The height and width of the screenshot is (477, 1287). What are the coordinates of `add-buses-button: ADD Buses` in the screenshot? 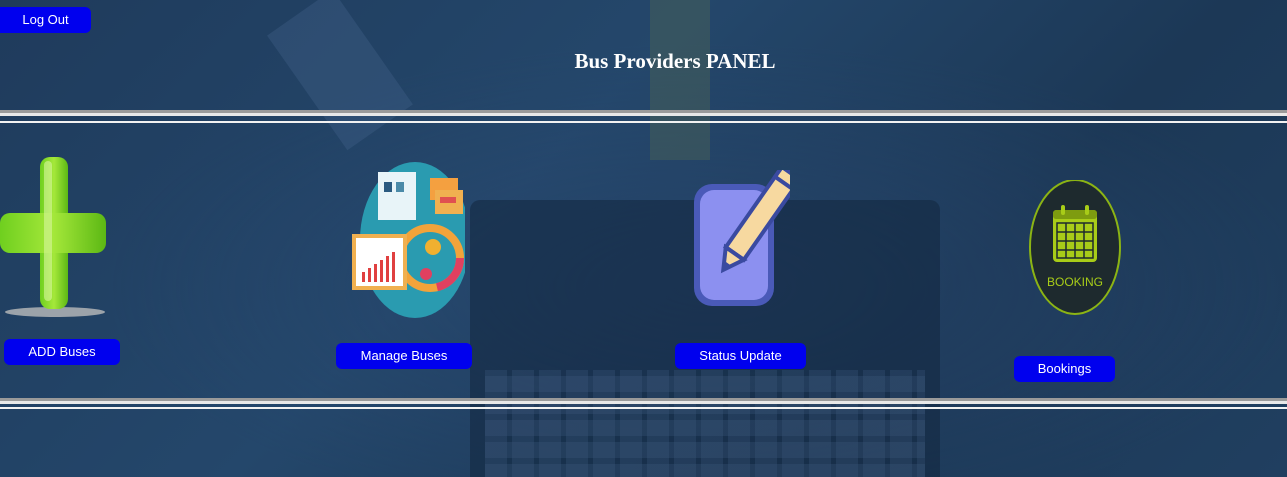 It's located at (62, 352).